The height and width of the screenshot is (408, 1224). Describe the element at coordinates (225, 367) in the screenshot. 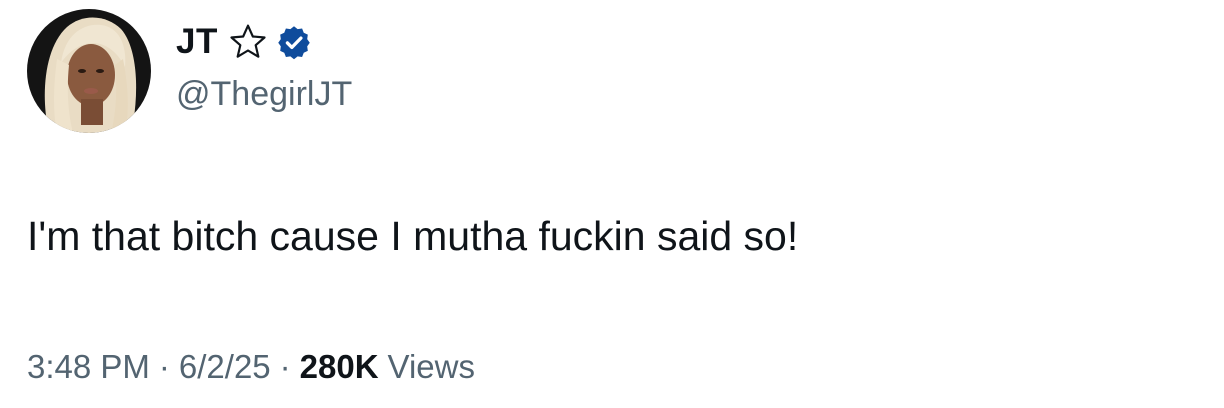

I see `tweet-date: 6/2/25` at that location.